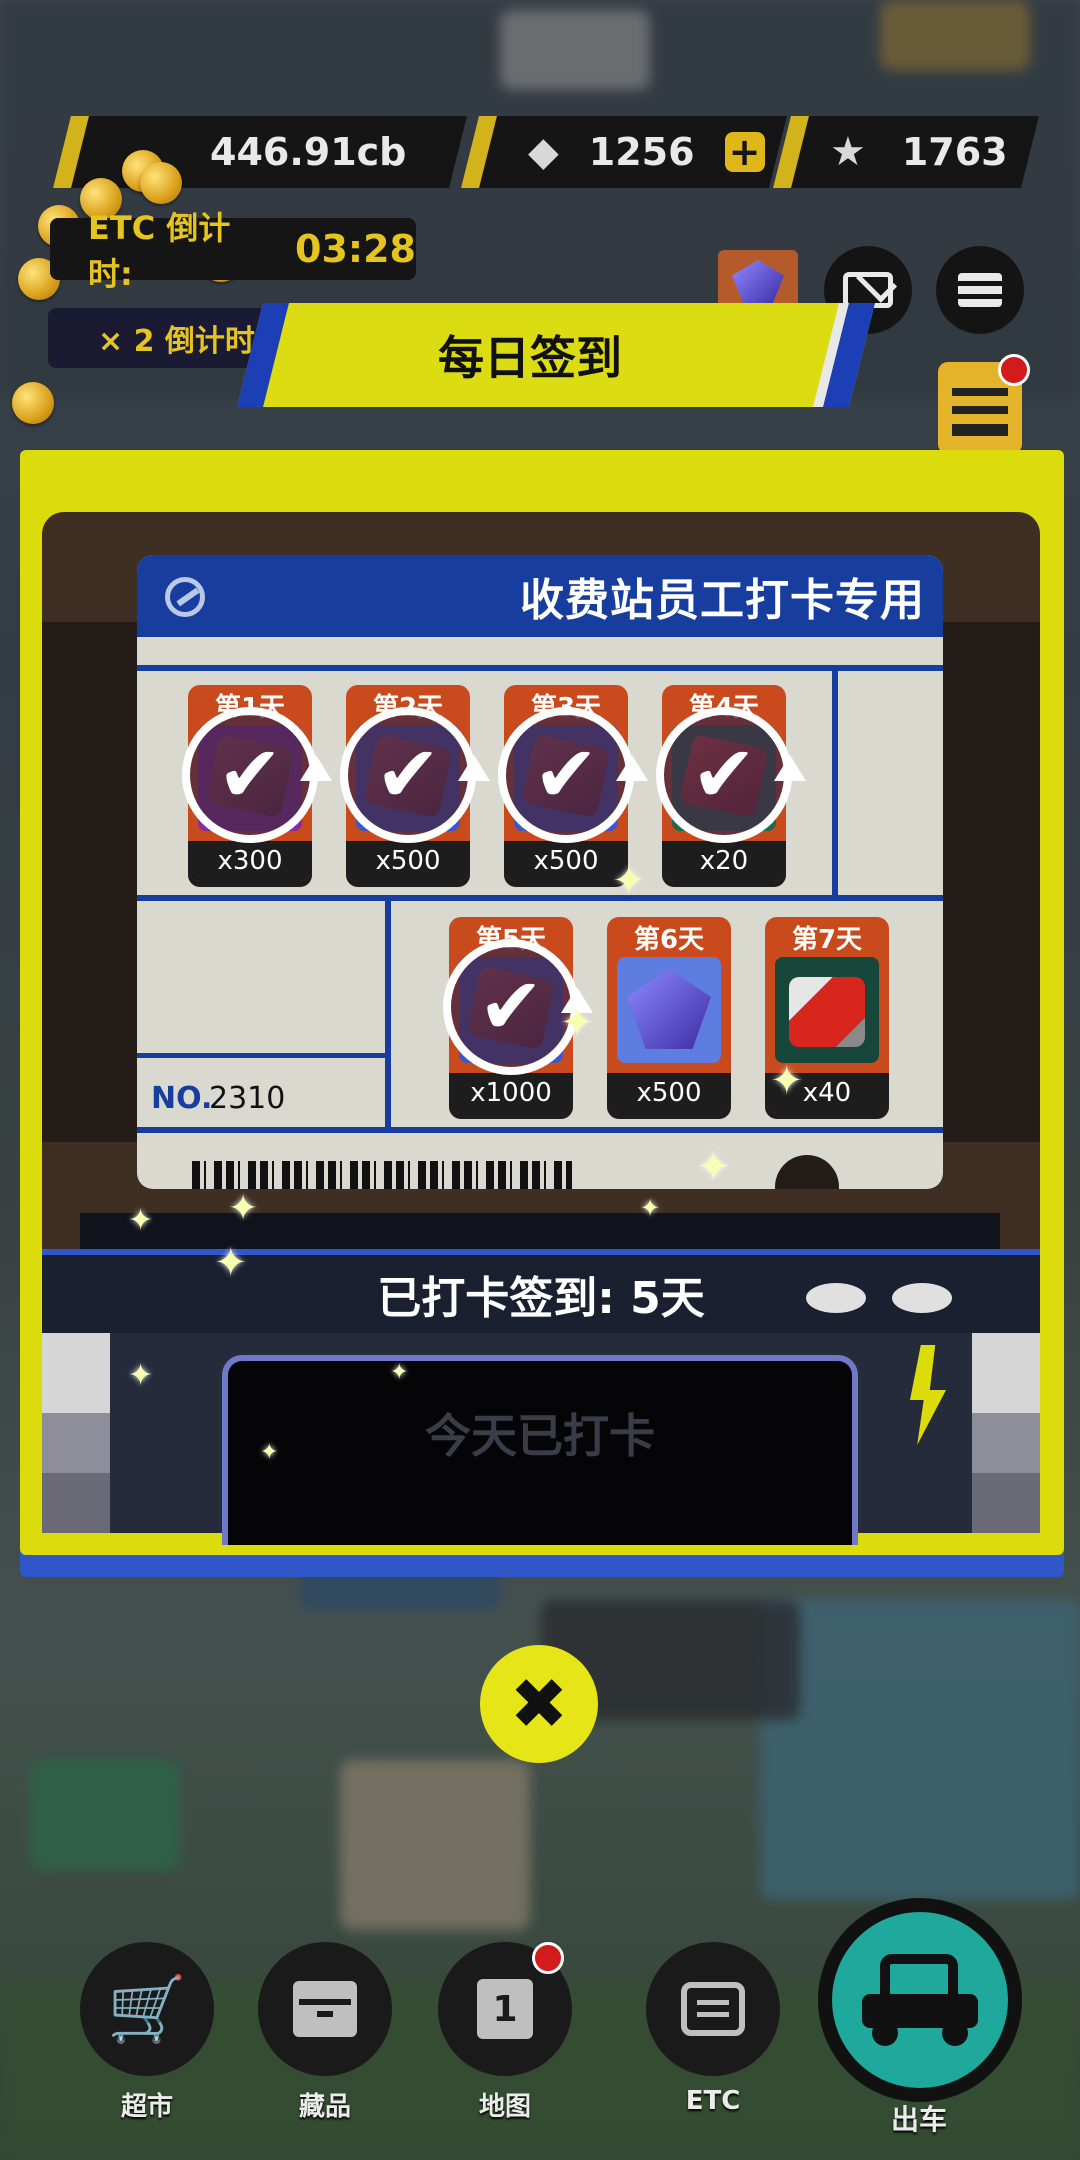  I want to click on robot-part-icon, so click(827, 1012).